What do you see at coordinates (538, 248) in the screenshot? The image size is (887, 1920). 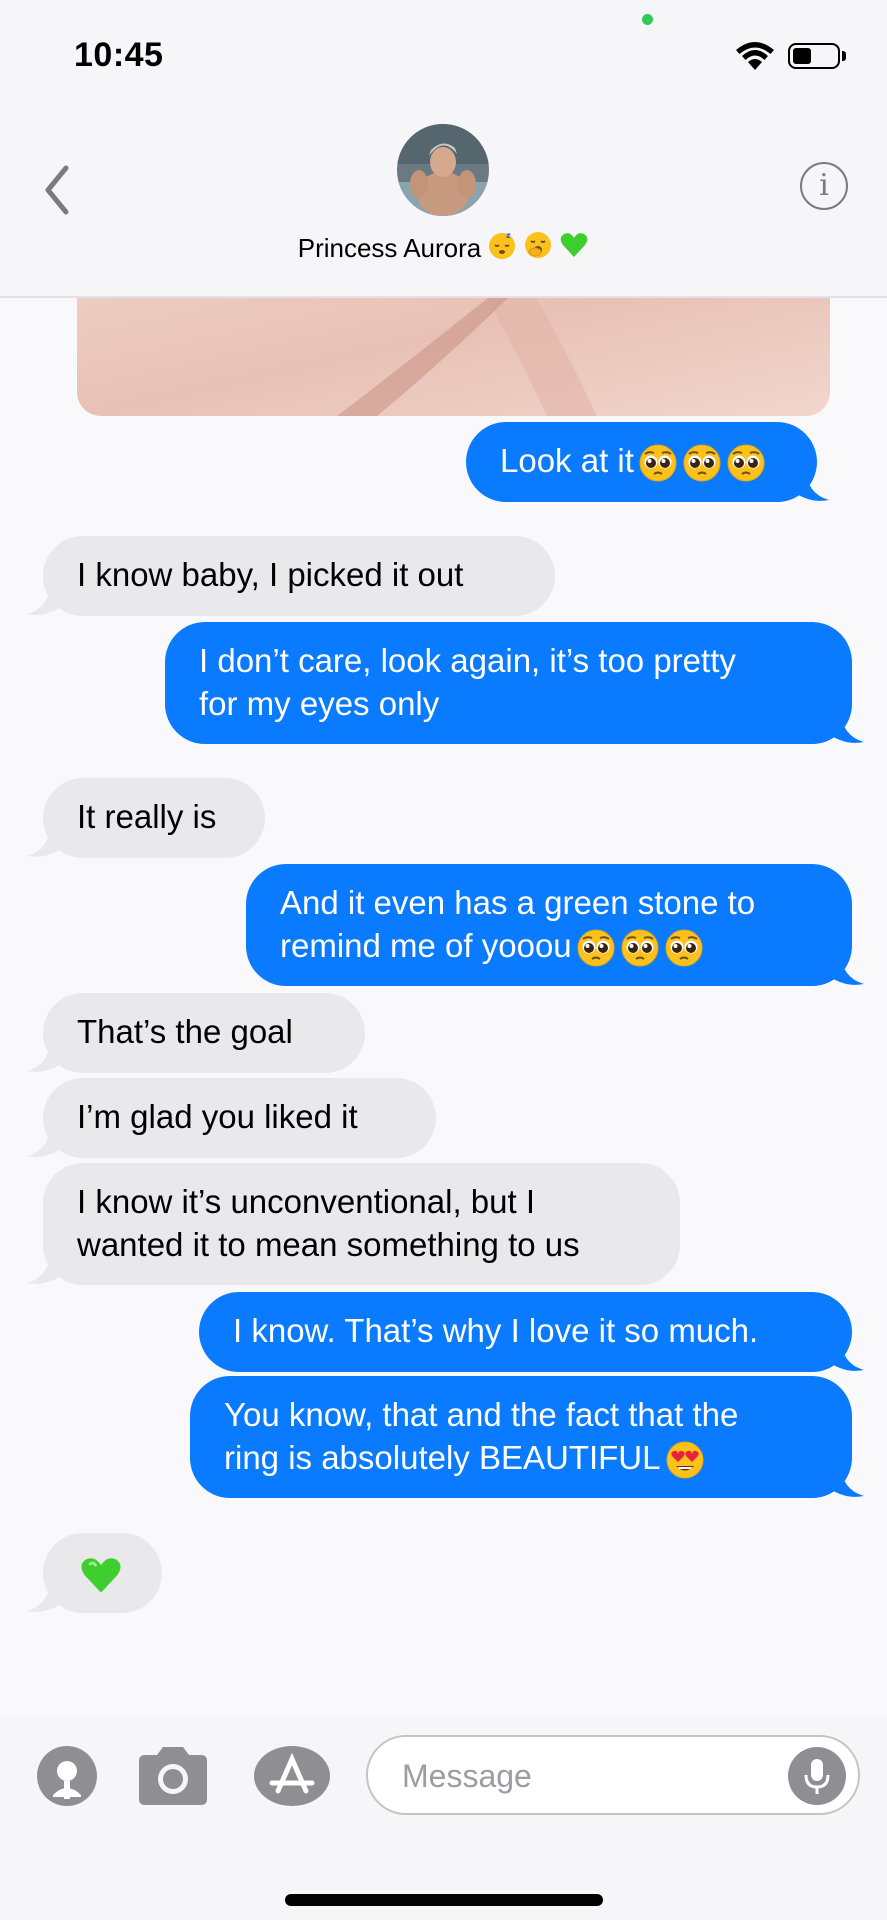 I see `yawning-face-emoji-icon` at bounding box center [538, 248].